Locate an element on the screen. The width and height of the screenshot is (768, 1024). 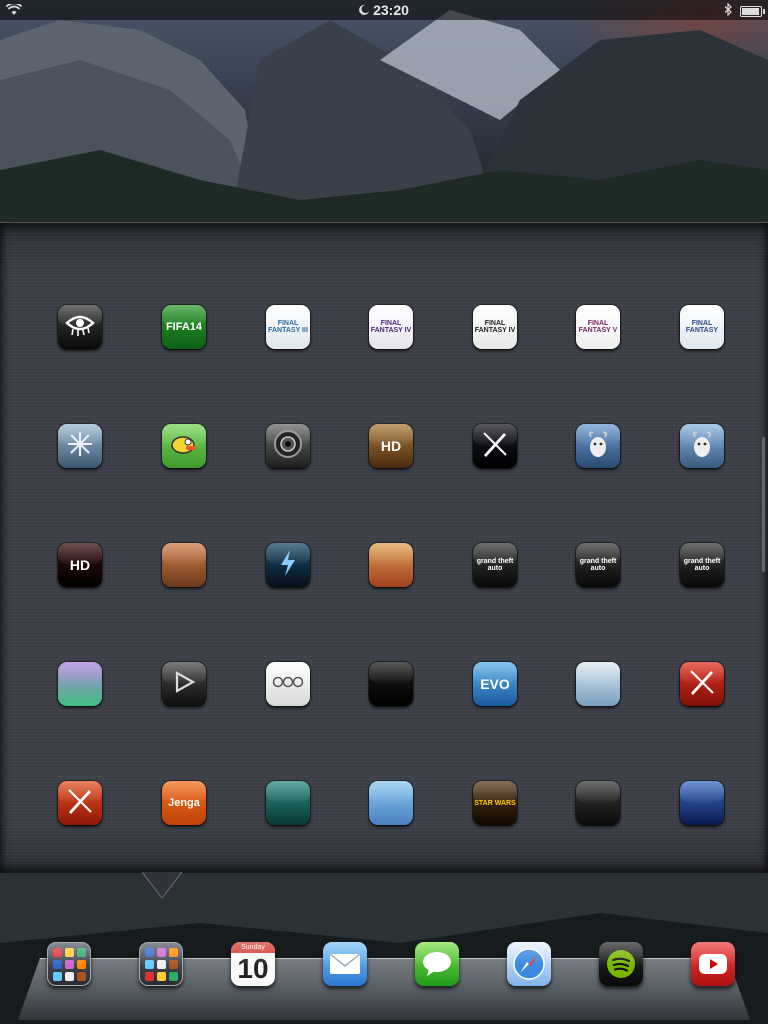
app-the-room-icon is located at coordinates (288, 446).